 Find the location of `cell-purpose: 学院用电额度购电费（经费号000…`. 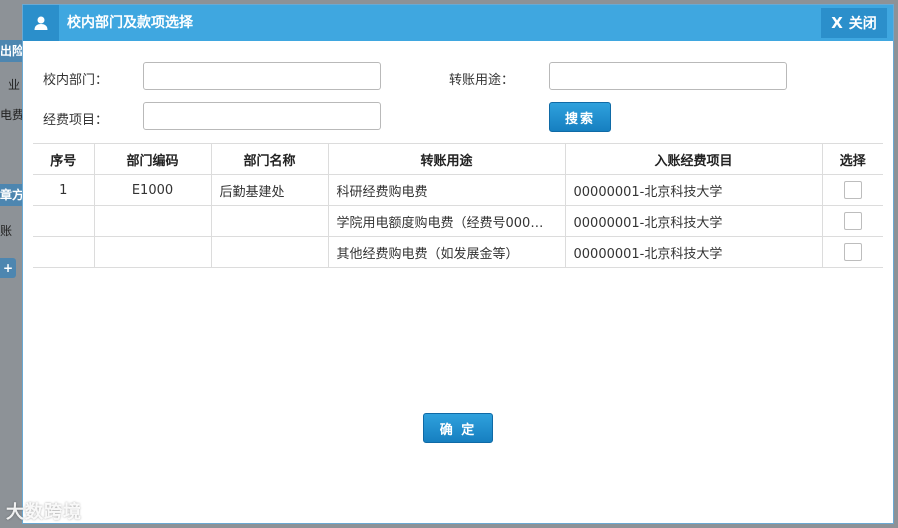

cell-purpose: 学院用电额度购电费（经费号000… is located at coordinates (446, 221).